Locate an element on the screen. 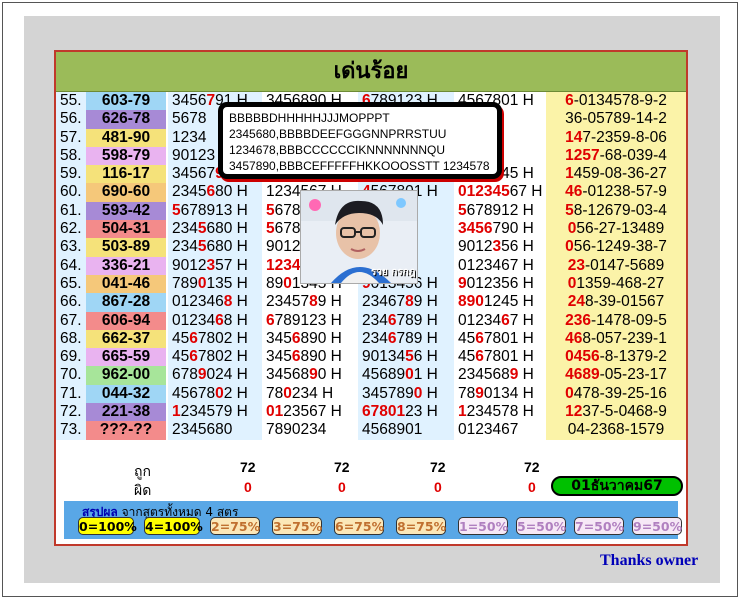 This screenshot has width=740, height=599. summary-cell: 056-1249-38-7 is located at coordinates (616, 247).